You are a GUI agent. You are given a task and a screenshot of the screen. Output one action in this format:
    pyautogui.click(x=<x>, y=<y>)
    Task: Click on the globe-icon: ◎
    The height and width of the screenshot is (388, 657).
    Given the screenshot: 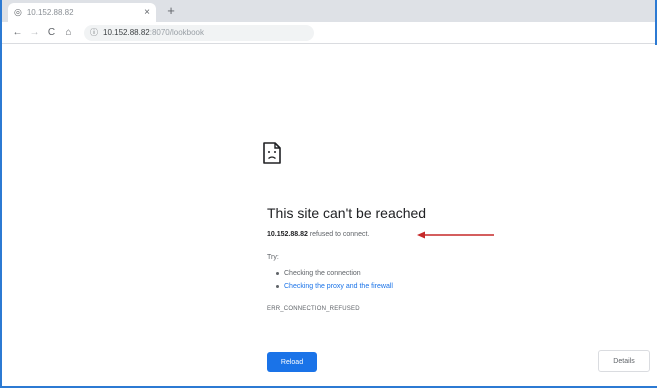 What is the action you would take?
    pyautogui.click(x=18, y=12)
    